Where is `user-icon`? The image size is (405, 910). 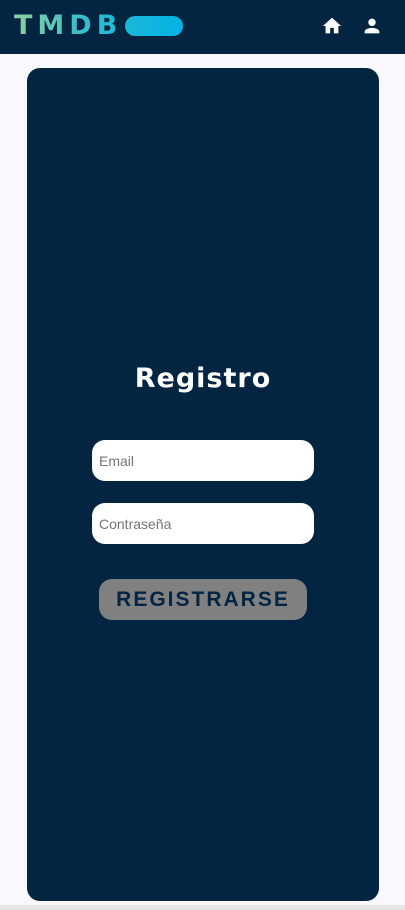 user-icon is located at coordinates (372, 26).